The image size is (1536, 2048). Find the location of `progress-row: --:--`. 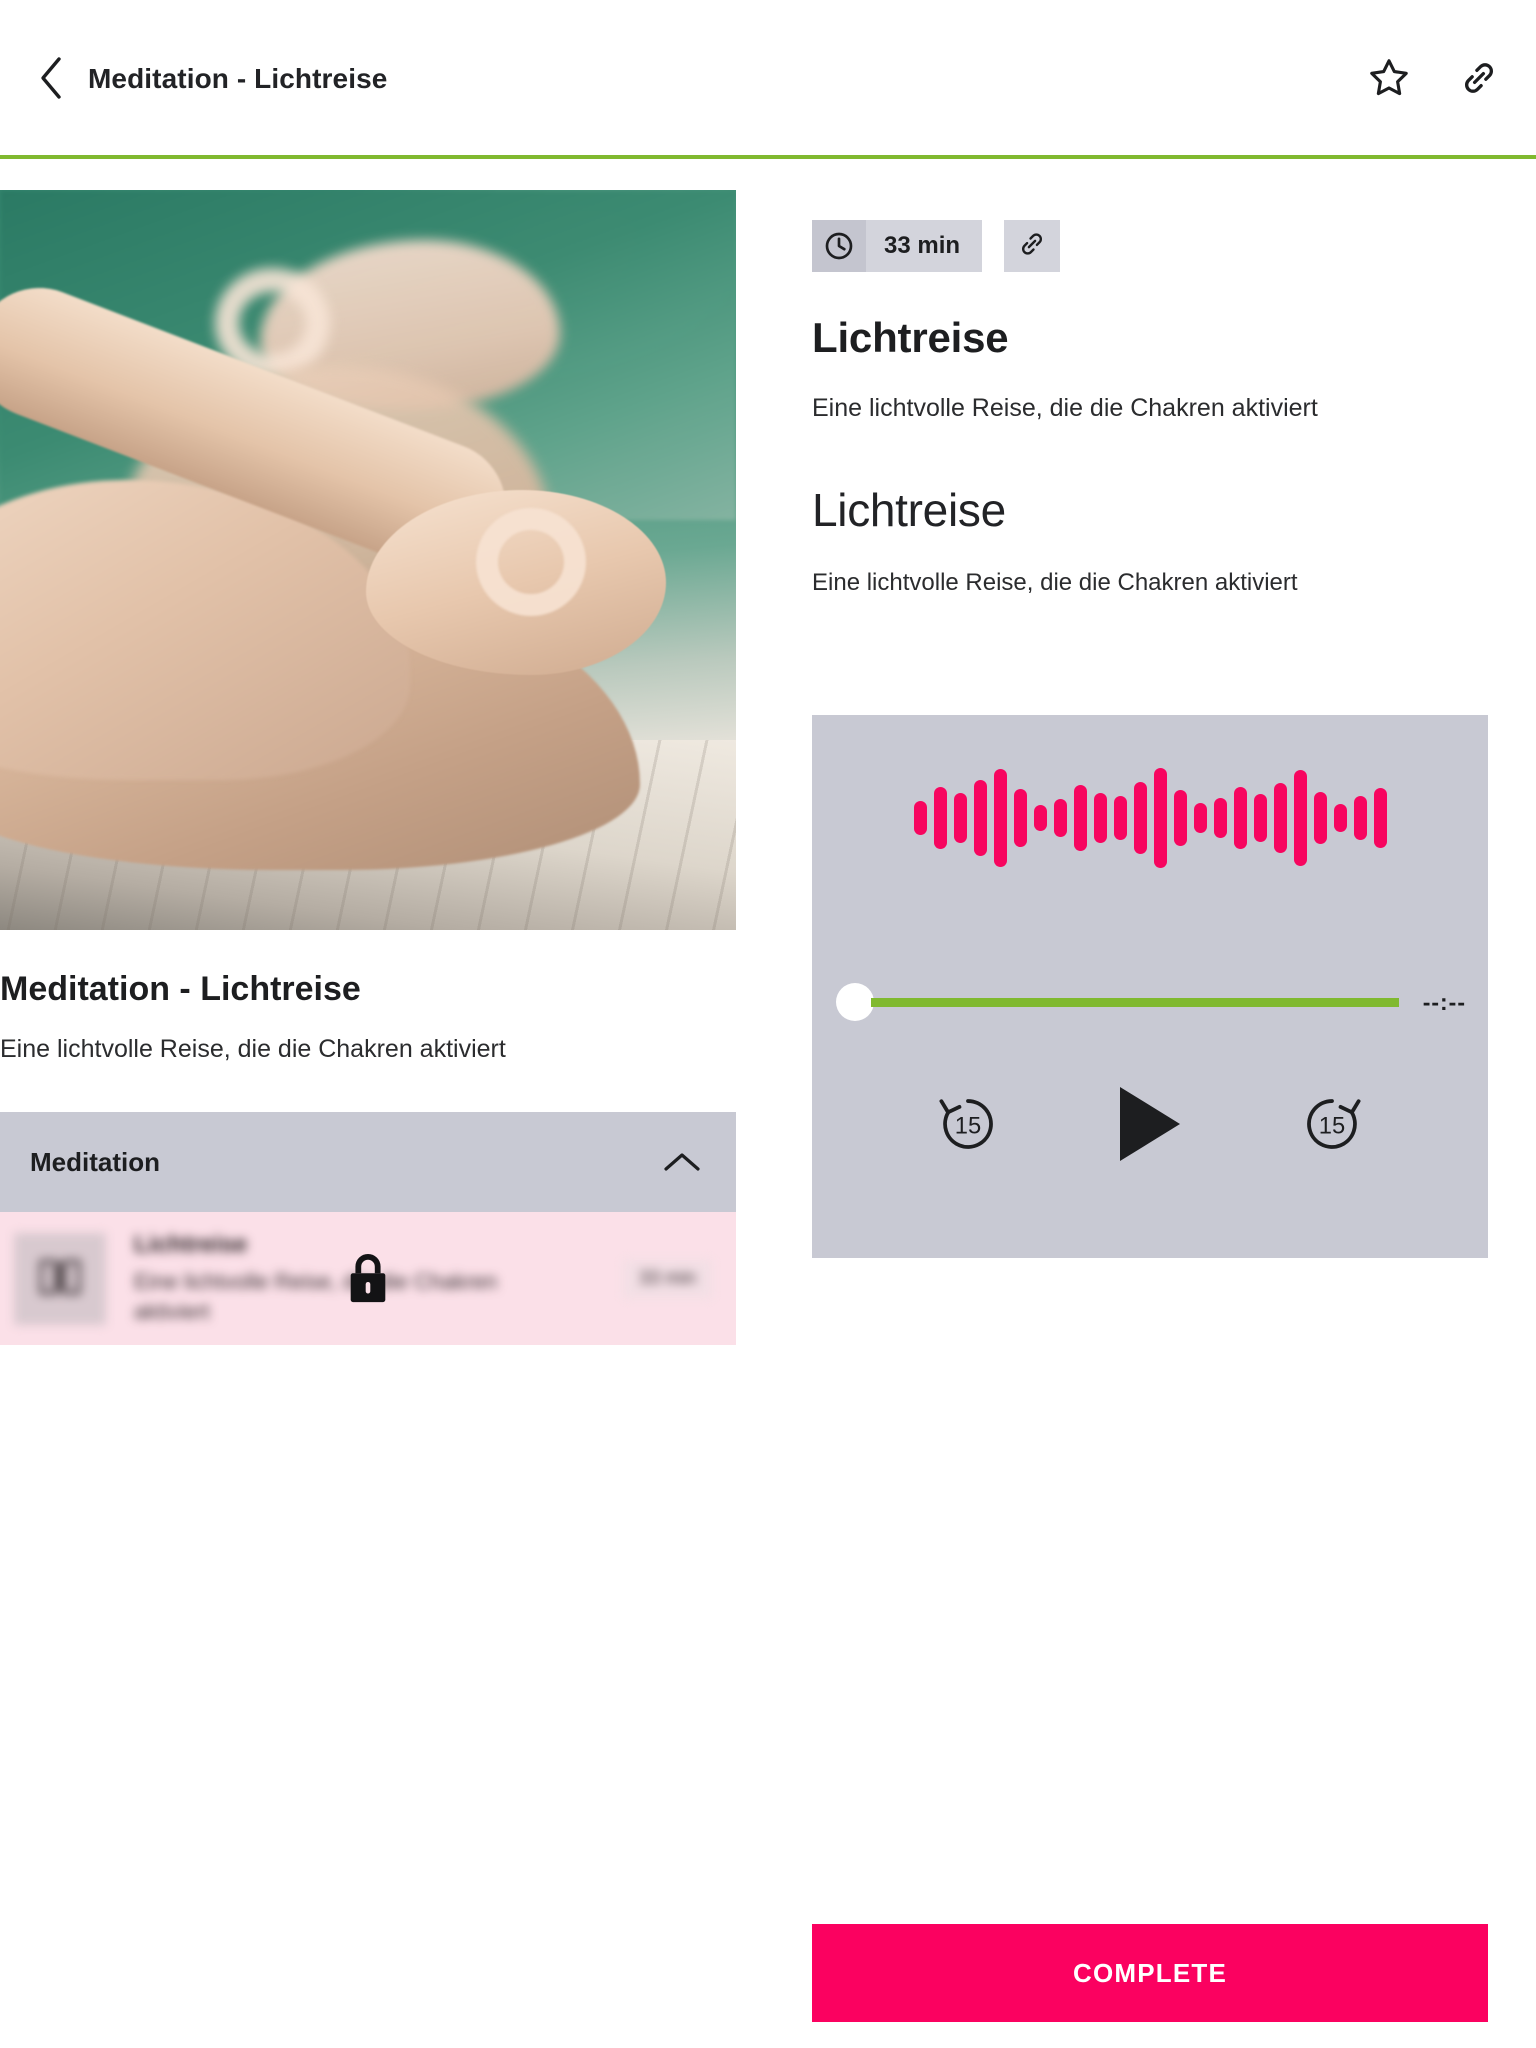

progress-row: --:-- is located at coordinates (1151, 1002).